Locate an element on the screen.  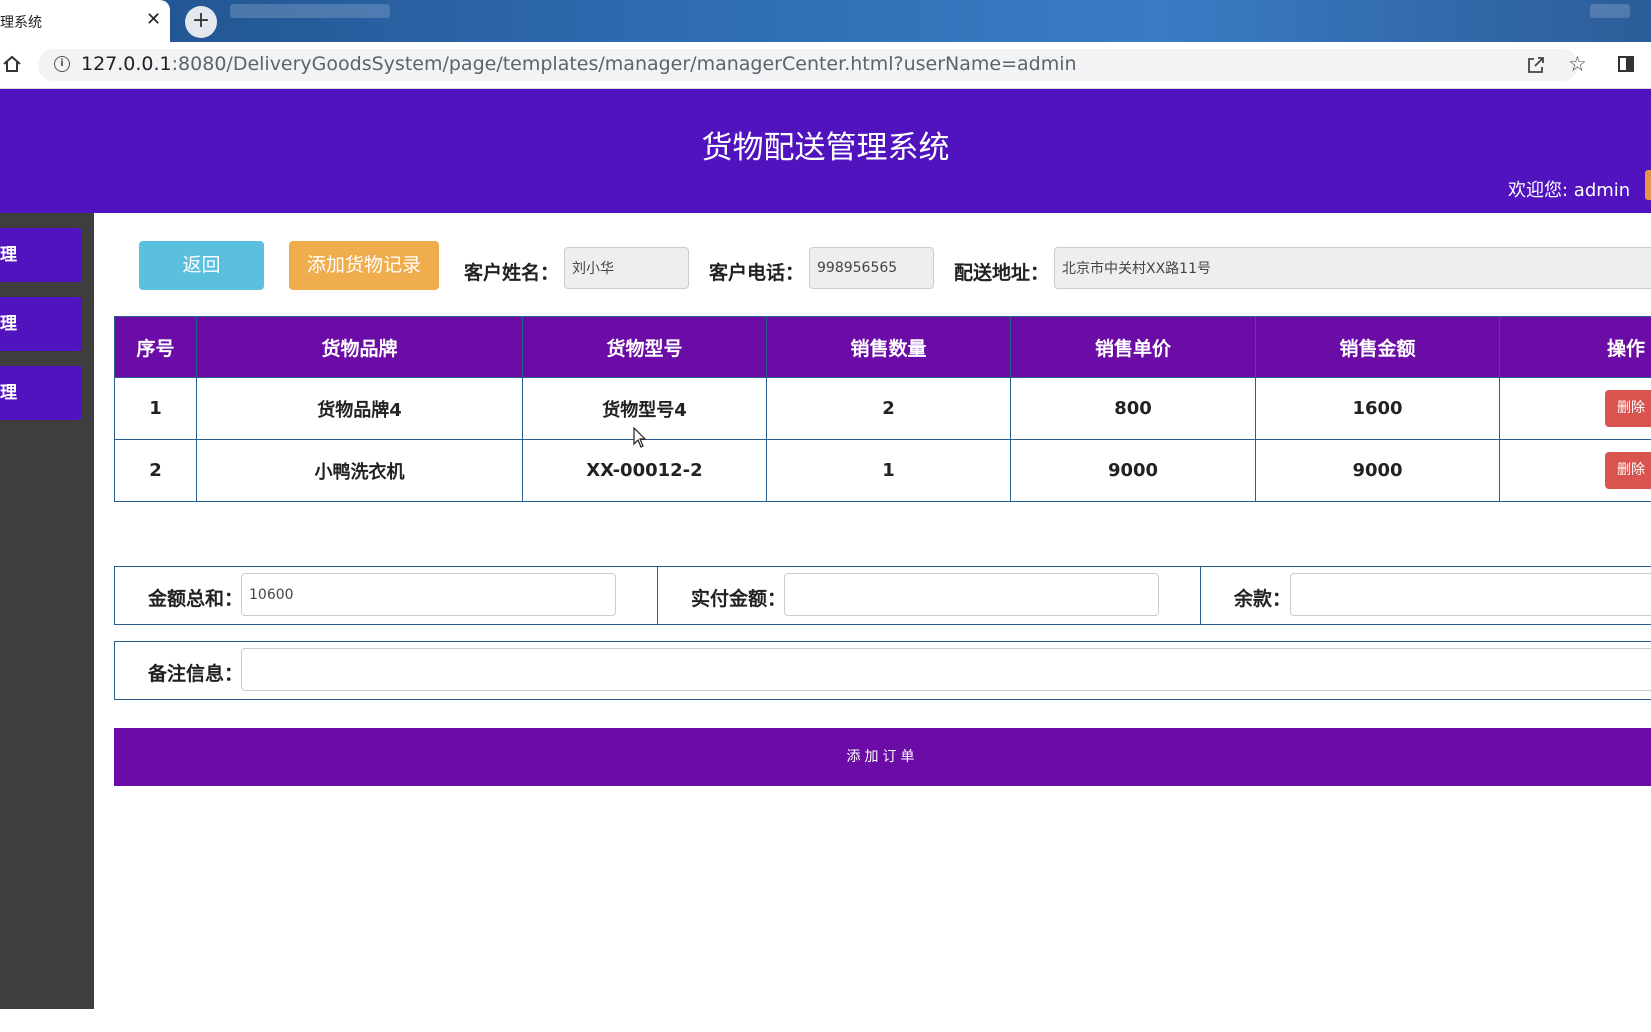
logout-button-edge is located at coordinates (1648, 185).